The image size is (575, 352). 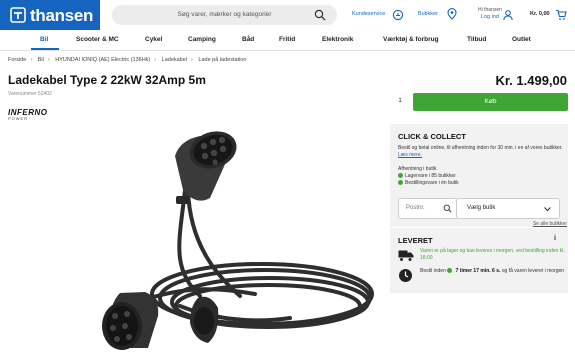 I want to click on buy-button: Køb, so click(x=490, y=102).